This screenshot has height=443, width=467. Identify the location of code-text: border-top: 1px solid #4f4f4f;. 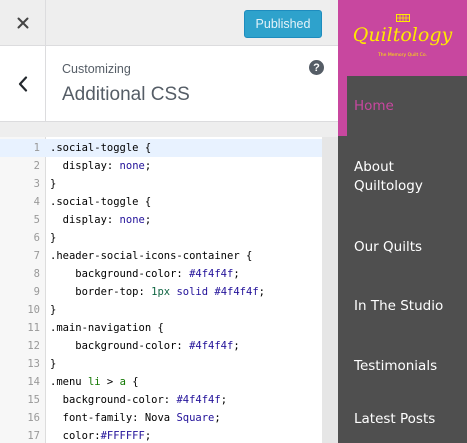
(157, 292).